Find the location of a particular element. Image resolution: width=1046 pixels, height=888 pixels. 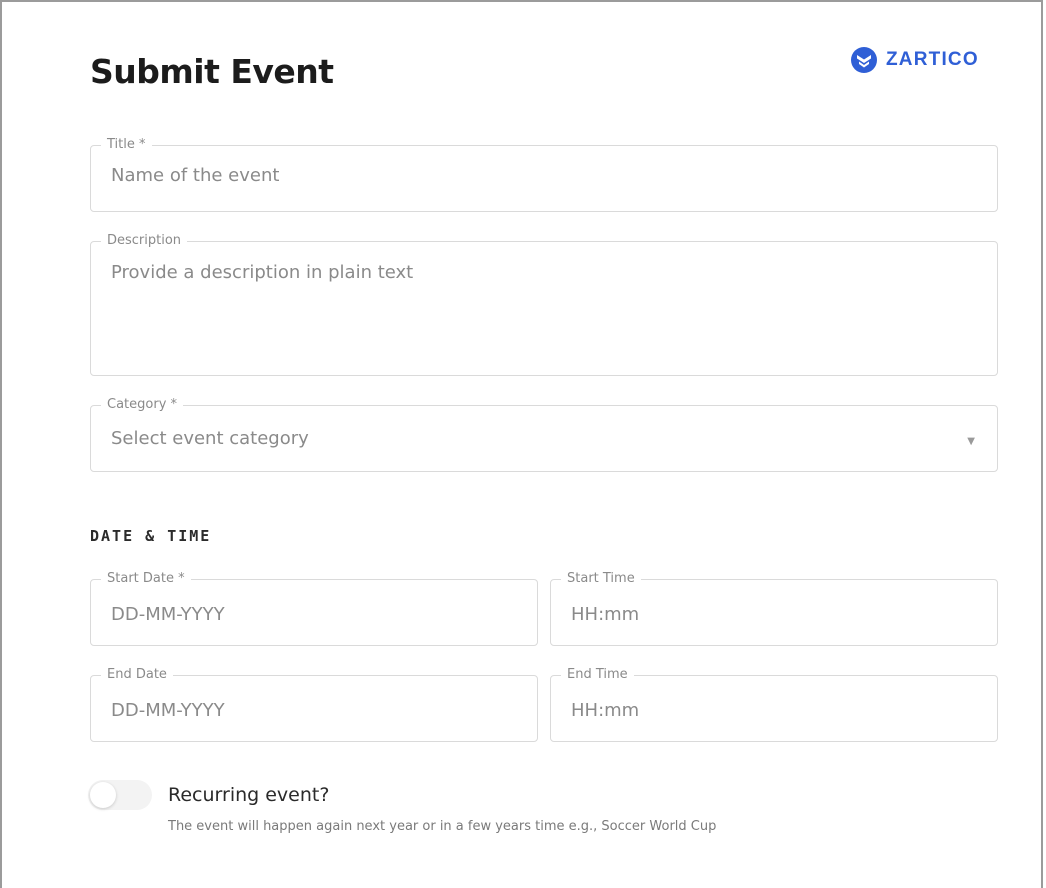

end-time-field: End Time HH:mm is located at coordinates (774, 705).